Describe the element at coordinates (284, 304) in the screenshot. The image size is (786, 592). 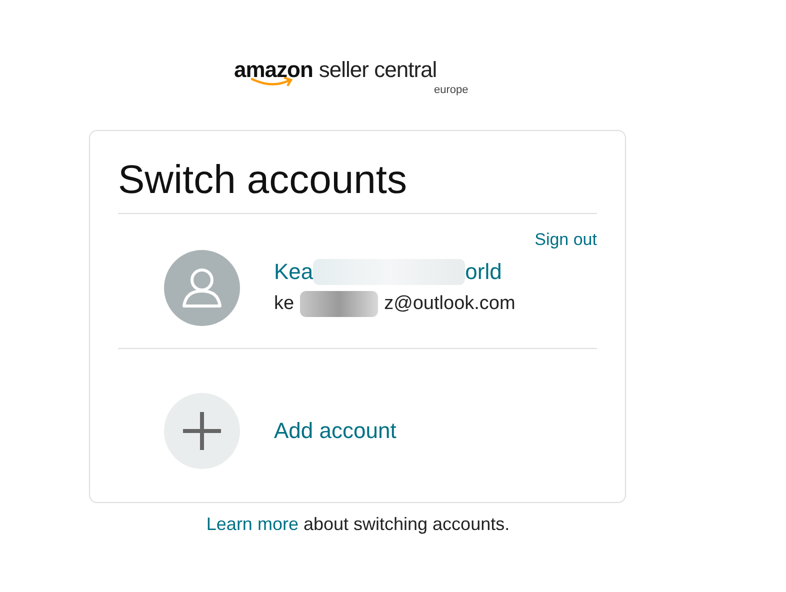
I see `account-email: ke` at that location.